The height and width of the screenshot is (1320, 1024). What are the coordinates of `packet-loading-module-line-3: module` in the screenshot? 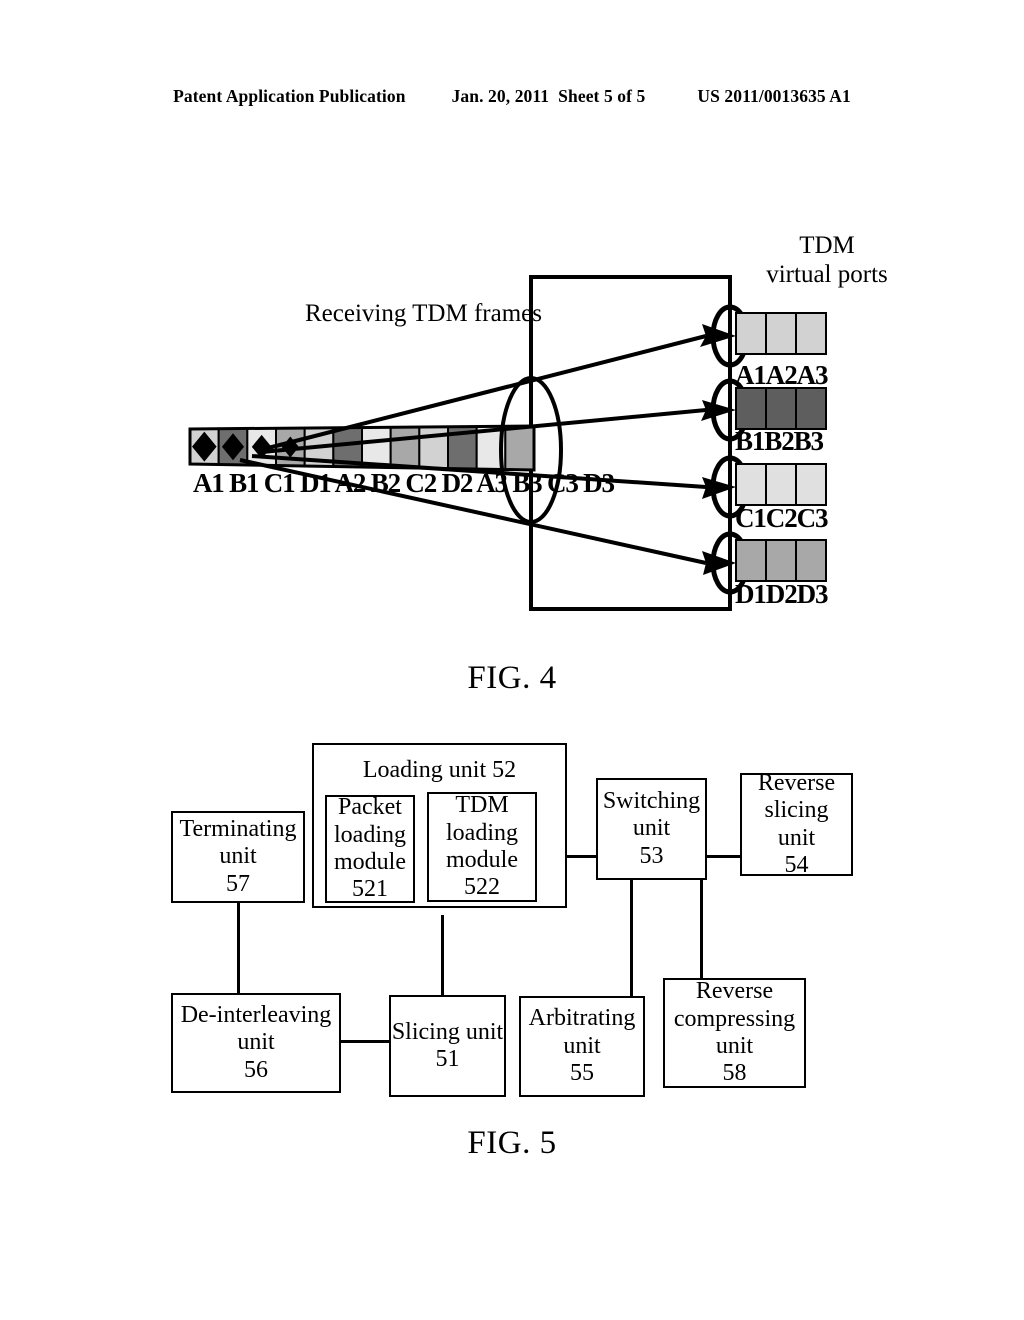 It's located at (370, 862).